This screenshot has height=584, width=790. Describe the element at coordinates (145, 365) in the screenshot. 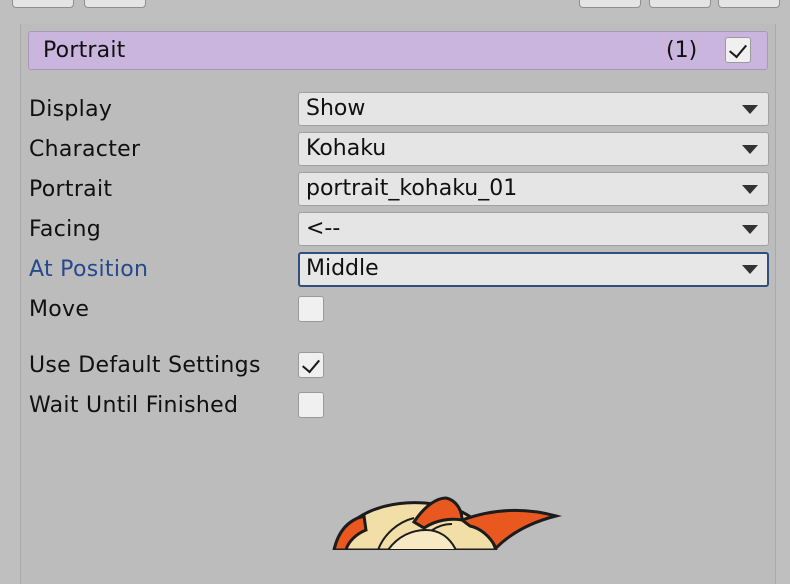

I see `use-default-settings-label: Use Default Settings` at that location.